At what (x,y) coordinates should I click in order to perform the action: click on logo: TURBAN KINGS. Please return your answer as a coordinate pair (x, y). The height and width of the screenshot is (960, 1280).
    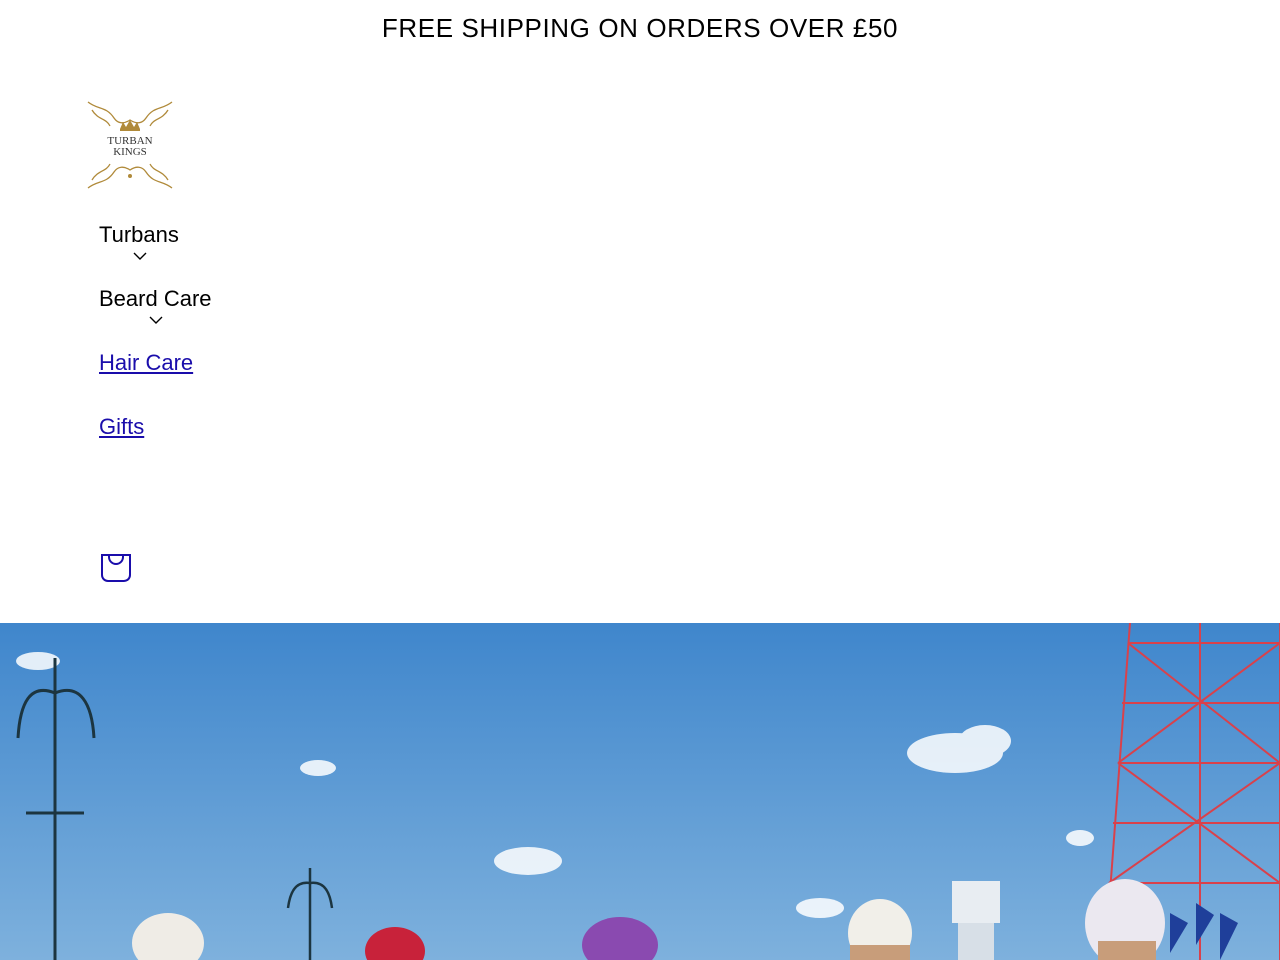
    Looking at the image, I should click on (130, 145).